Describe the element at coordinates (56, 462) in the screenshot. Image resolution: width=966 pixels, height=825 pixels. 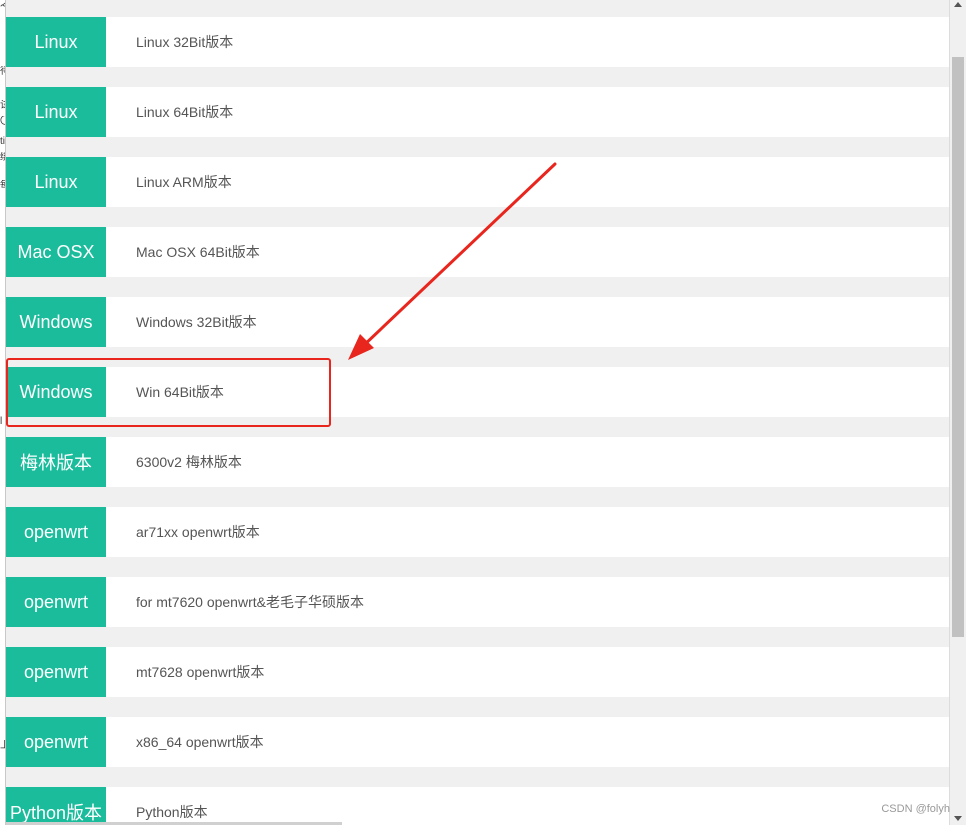
I see `platform-tag: 梅林版本` at that location.